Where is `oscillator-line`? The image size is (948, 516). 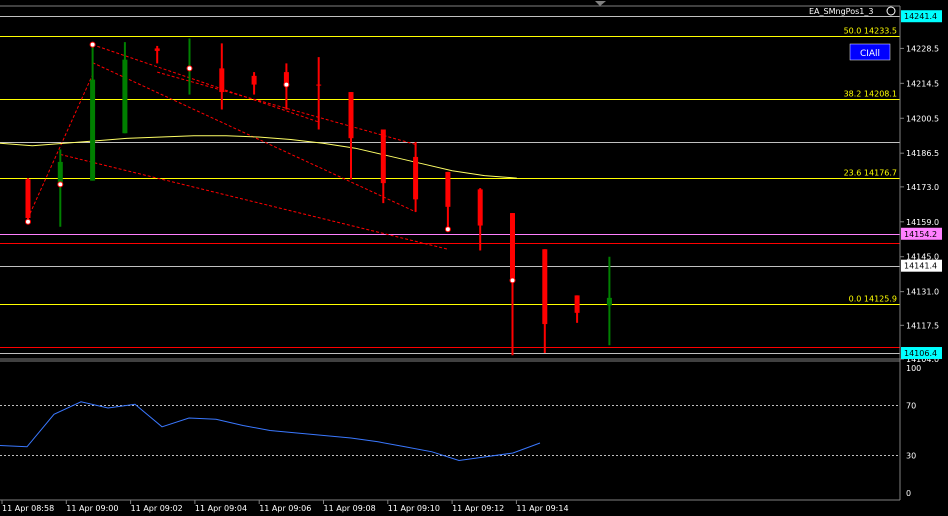
oscillator-line is located at coordinates (270, 431).